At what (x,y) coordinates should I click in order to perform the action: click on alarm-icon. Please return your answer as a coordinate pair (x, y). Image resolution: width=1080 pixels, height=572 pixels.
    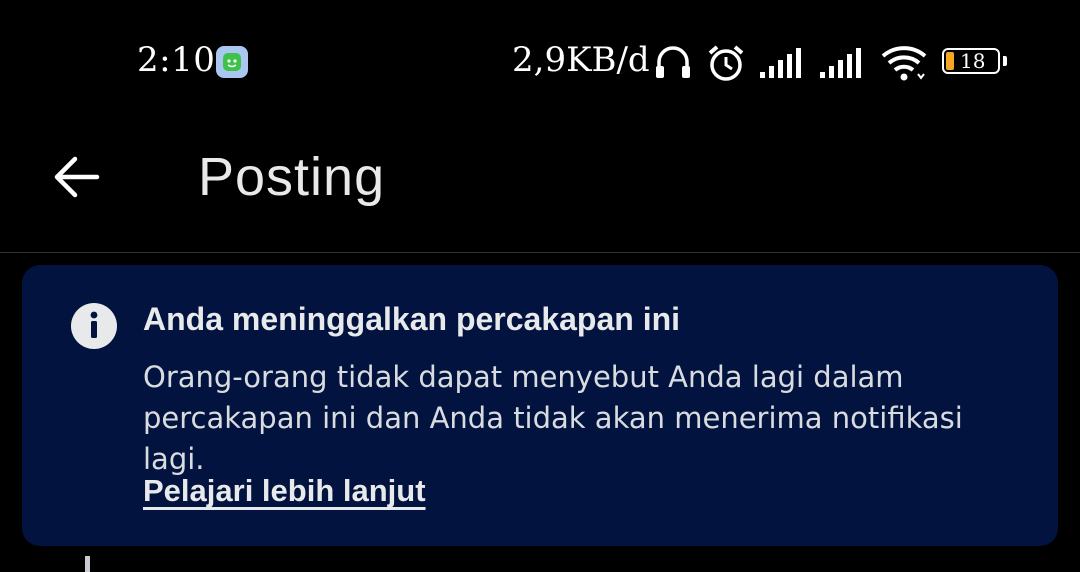
    Looking at the image, I should click on (726, 65).